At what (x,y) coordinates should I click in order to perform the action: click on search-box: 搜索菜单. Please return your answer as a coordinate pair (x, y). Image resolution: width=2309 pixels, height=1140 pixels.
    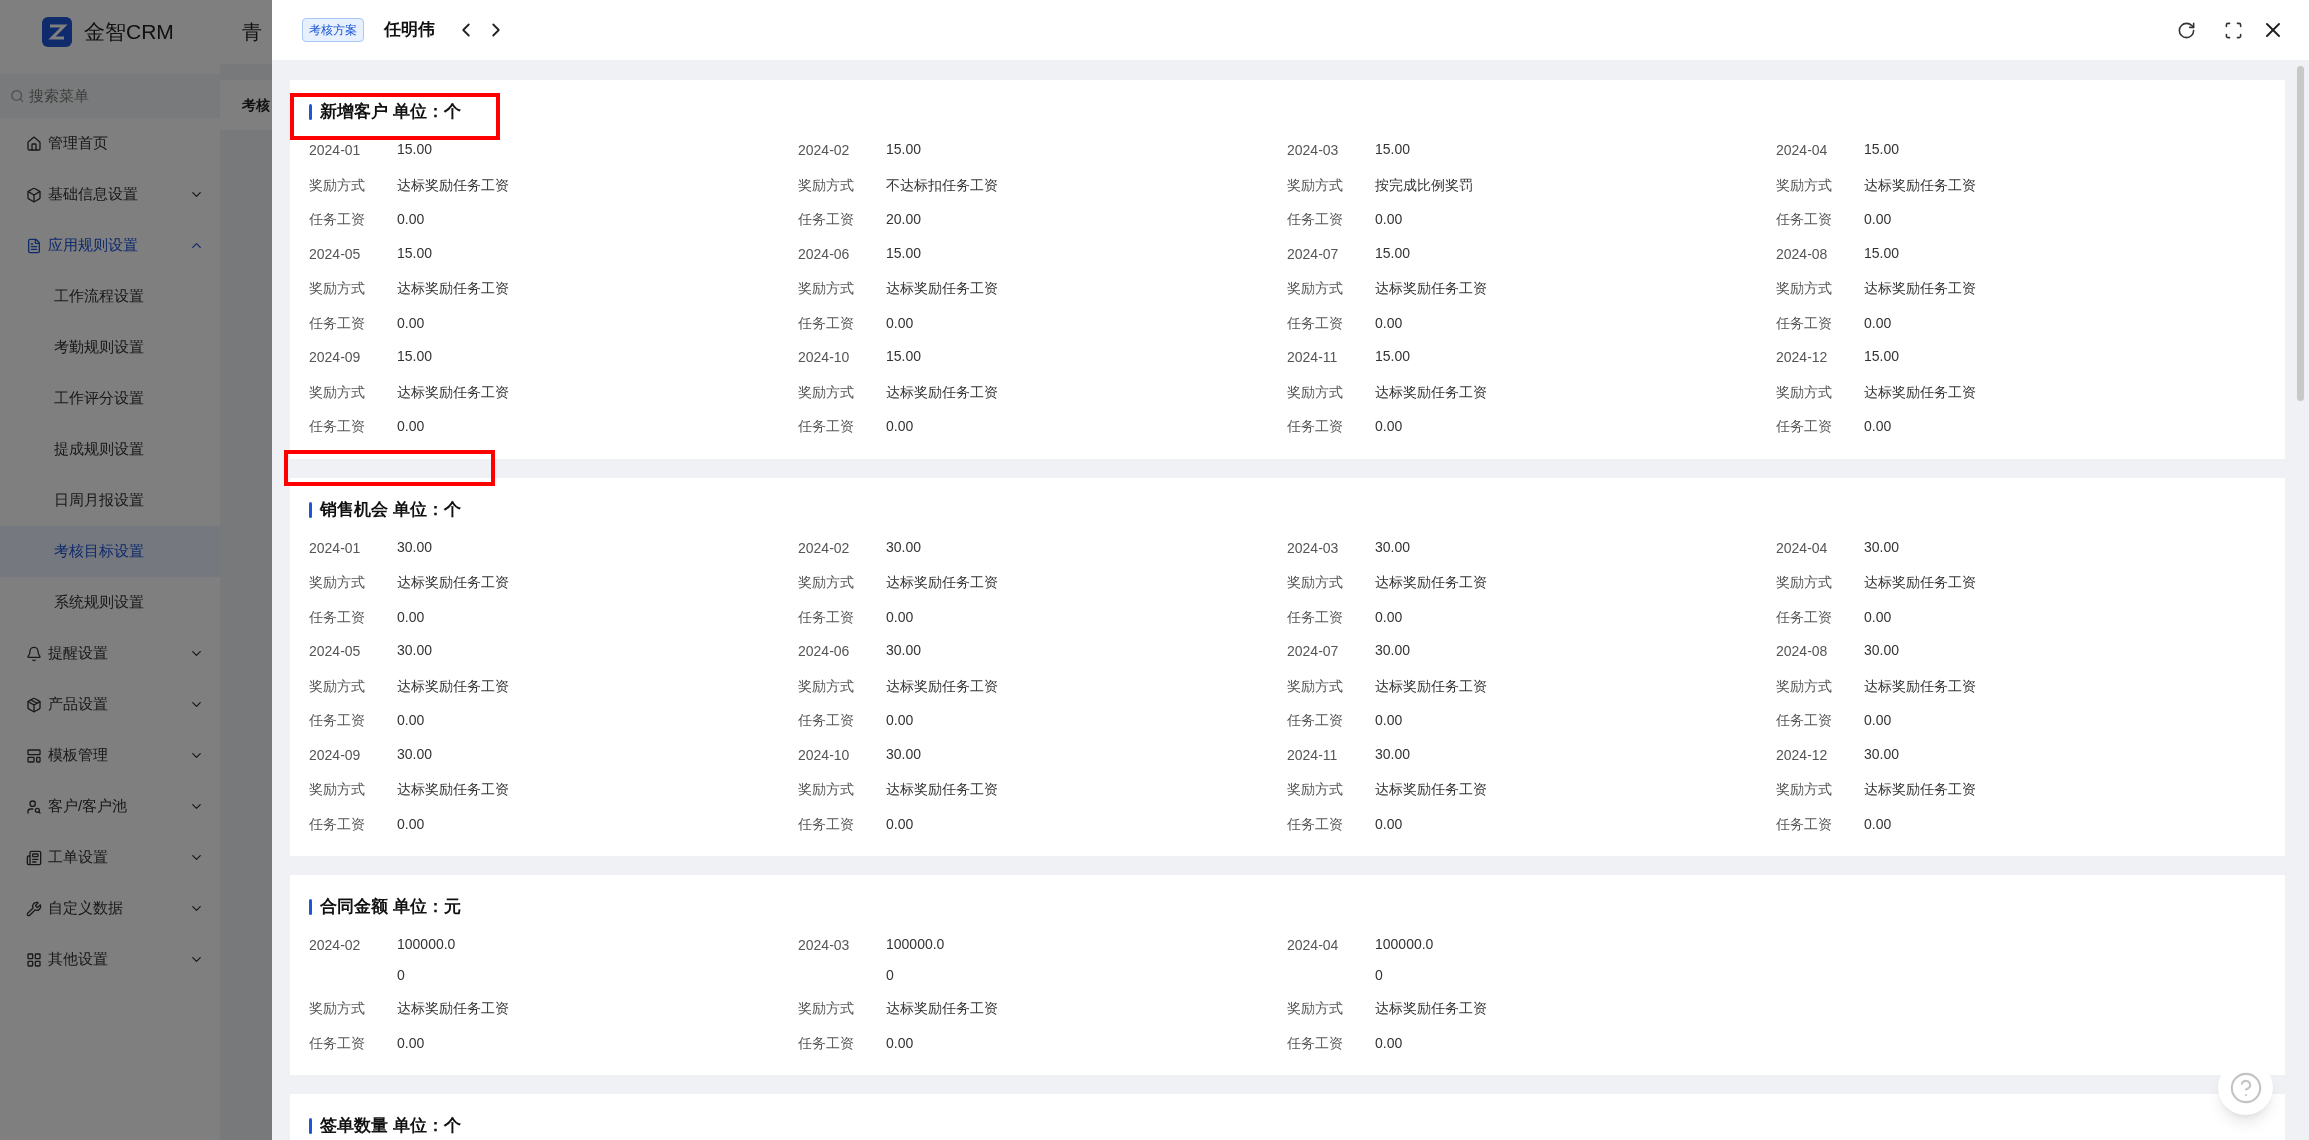
    Looking at the image, I should click on (110, 96).